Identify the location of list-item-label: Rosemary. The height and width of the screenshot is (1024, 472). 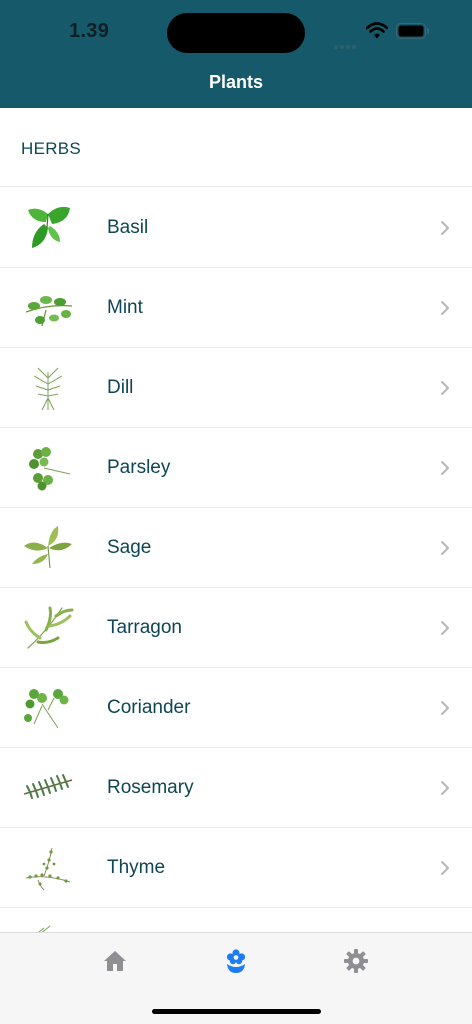
(150, 787).